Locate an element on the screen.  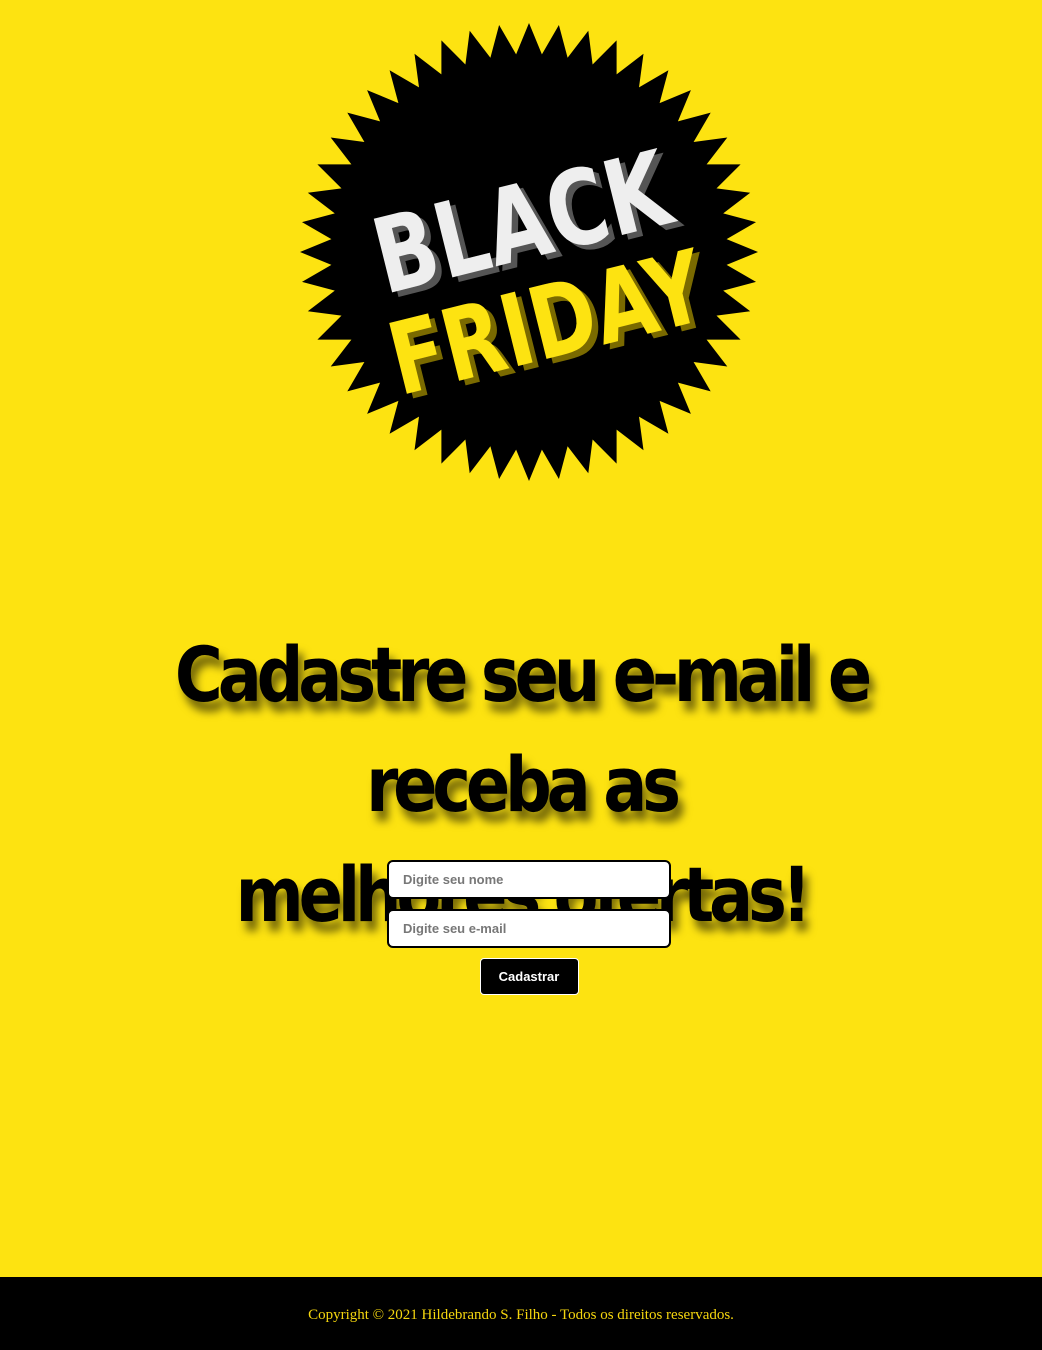
starburst-badge-icon: BLACK BLACK FRIDAY FRIDAY is located at coordinates (529, 252).